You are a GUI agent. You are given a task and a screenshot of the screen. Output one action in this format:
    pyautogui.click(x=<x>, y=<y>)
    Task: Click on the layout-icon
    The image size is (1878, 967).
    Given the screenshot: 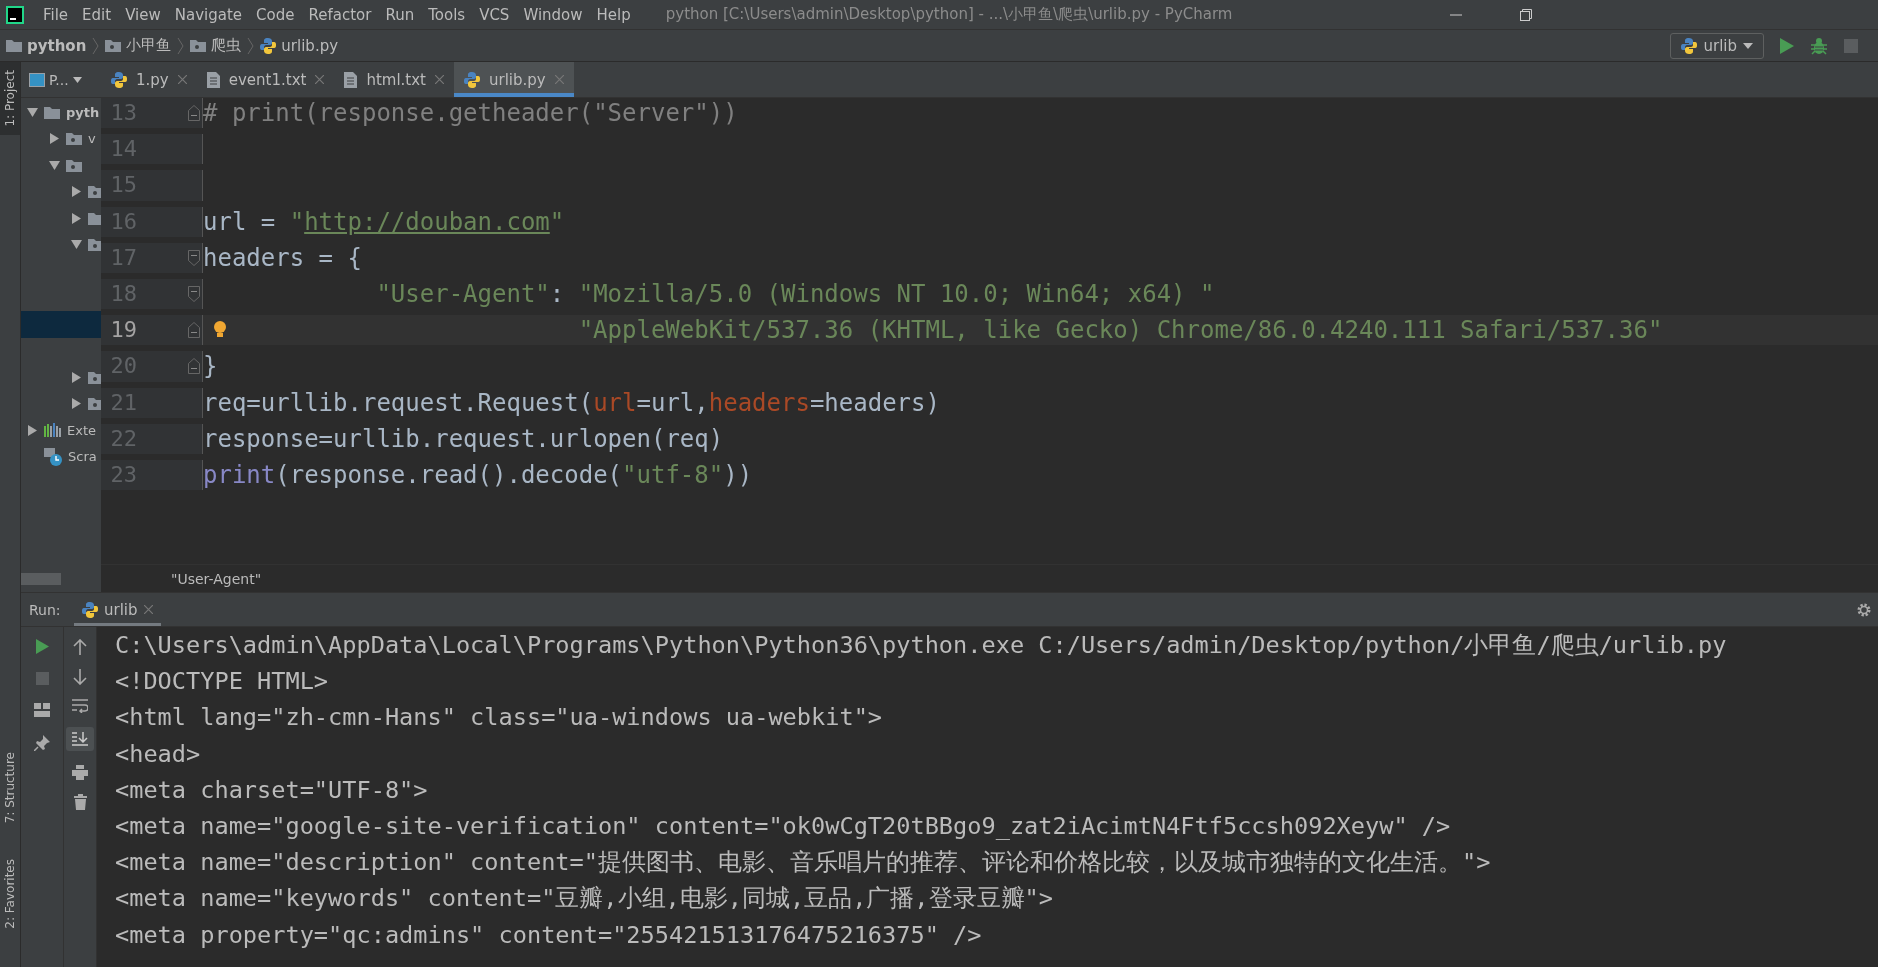 What is the action you would take?
    pyautogui.click(x=42, y=710)
    